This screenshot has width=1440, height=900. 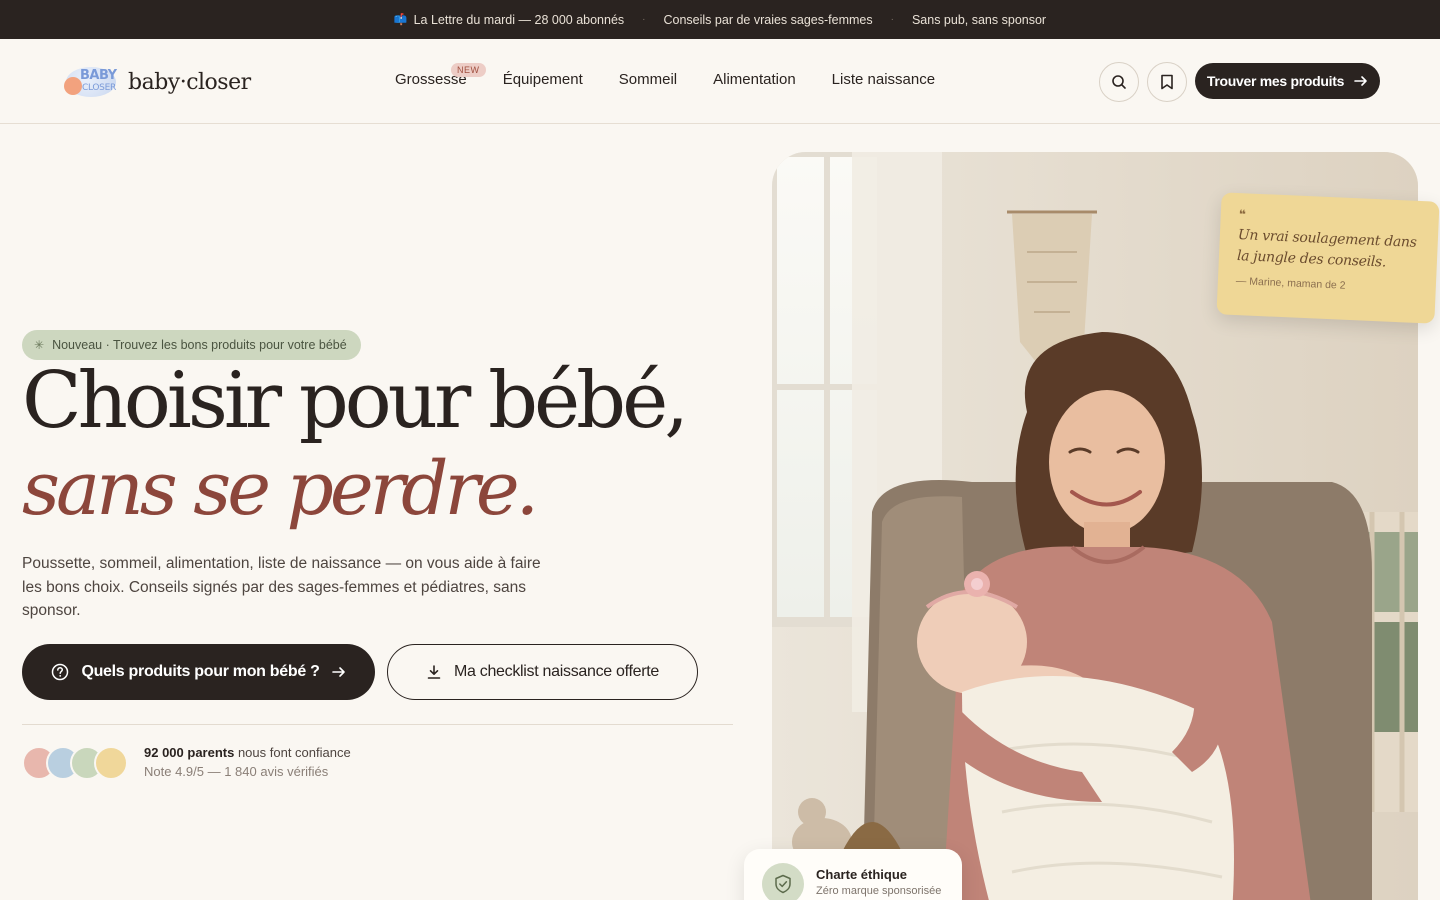 I want to click on nav-item-alimentation: Alimentation, so click(x=754, y=79).